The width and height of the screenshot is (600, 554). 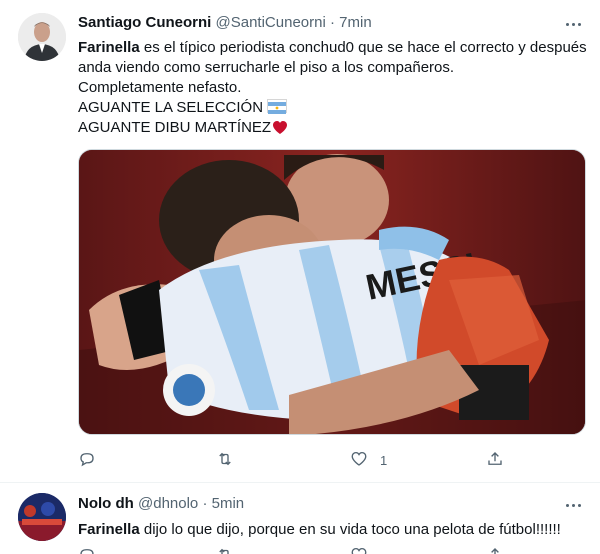 I want to click on tweet-actions: 1, so click(x=328, y=460).